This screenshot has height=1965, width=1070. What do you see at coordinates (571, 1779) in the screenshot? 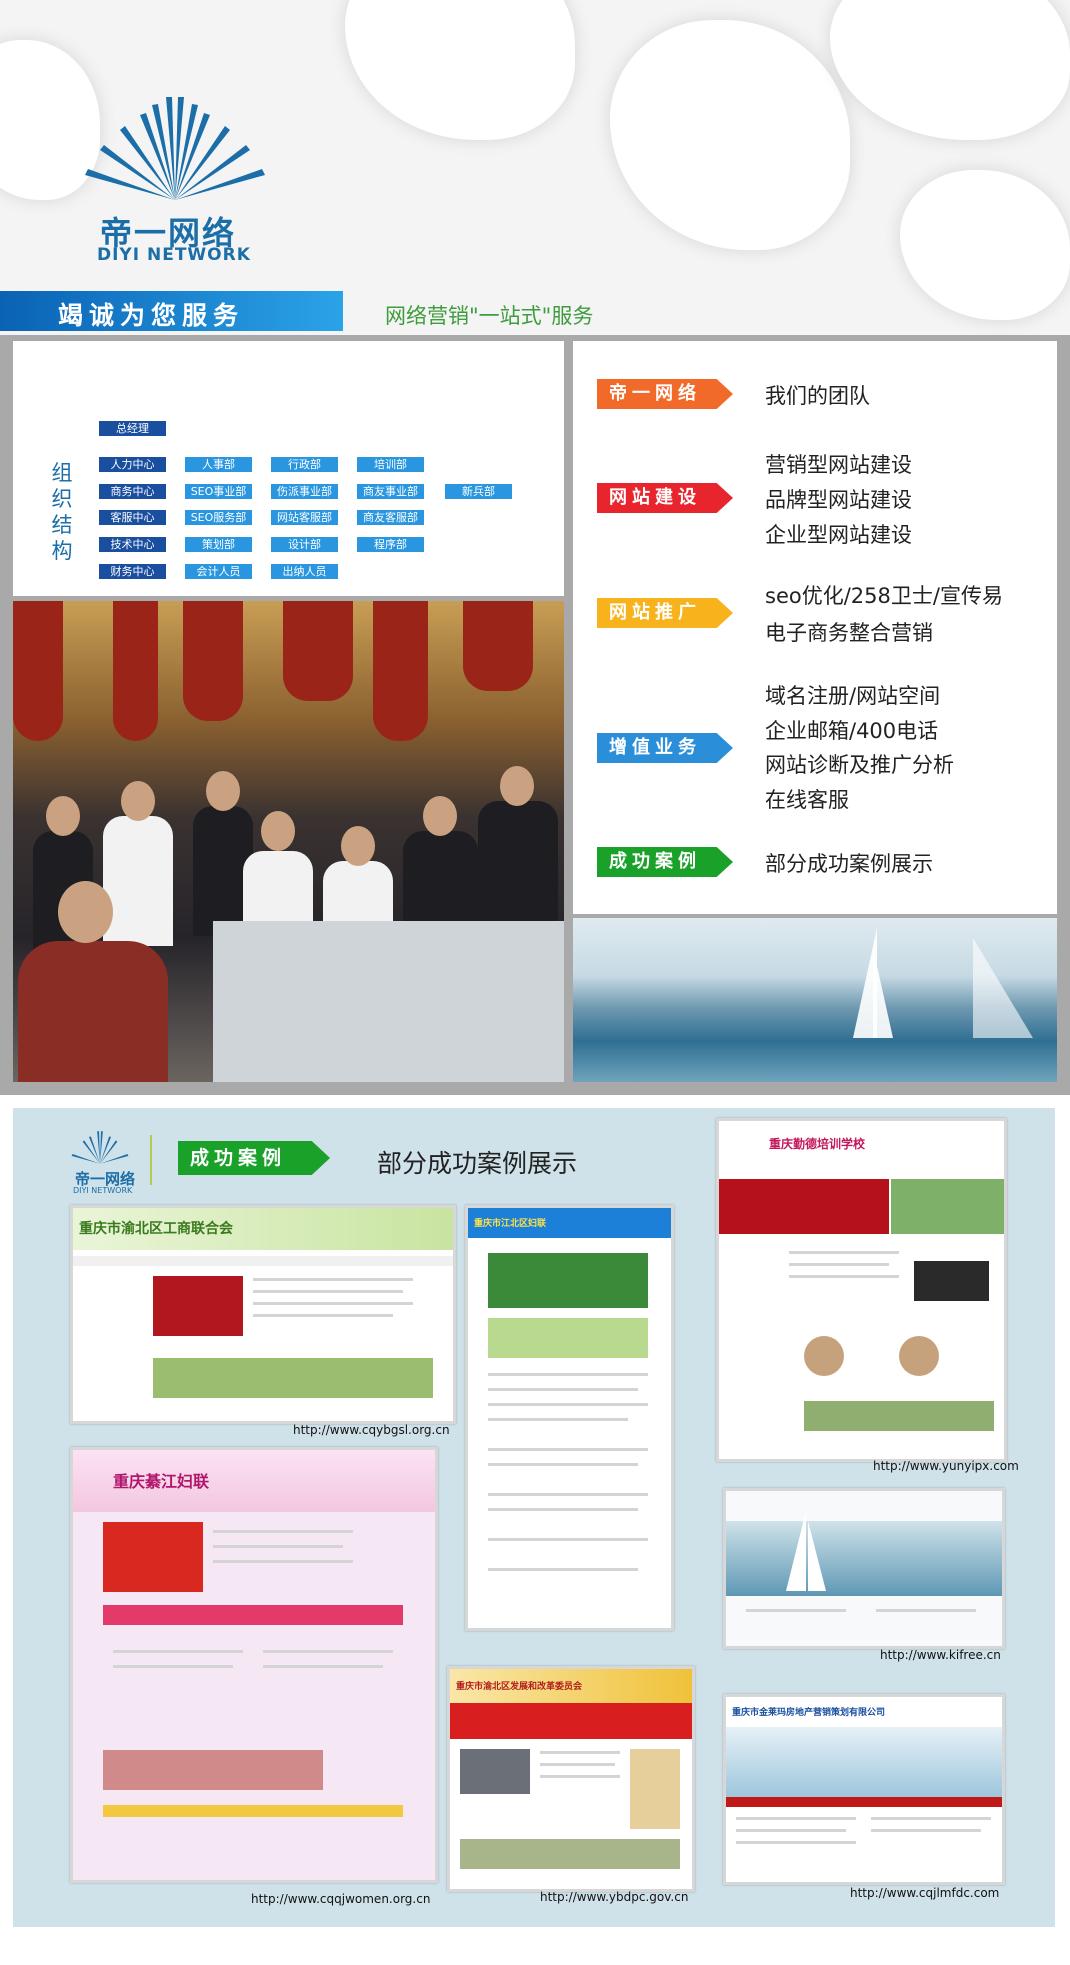
I see `case-screenshot: 重庆市渝北区发展和改革委员会` at bounding box center [571, 1779].